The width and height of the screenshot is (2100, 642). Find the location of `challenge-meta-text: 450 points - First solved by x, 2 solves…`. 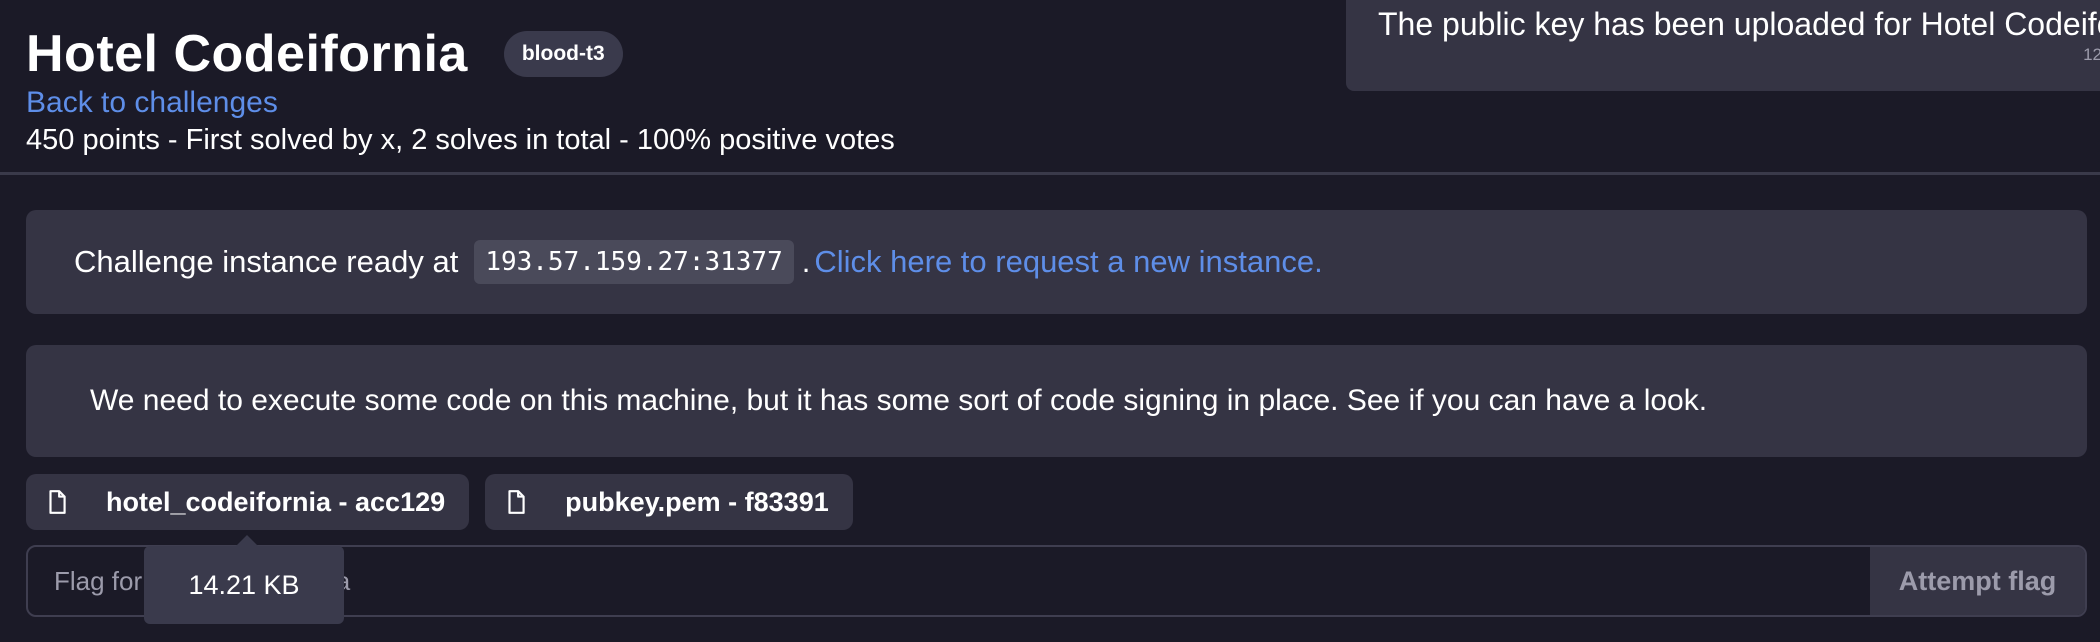

challenge-meta-text: 450 points - First solved by x, 2 solves… is located at coordinates (460, 140).